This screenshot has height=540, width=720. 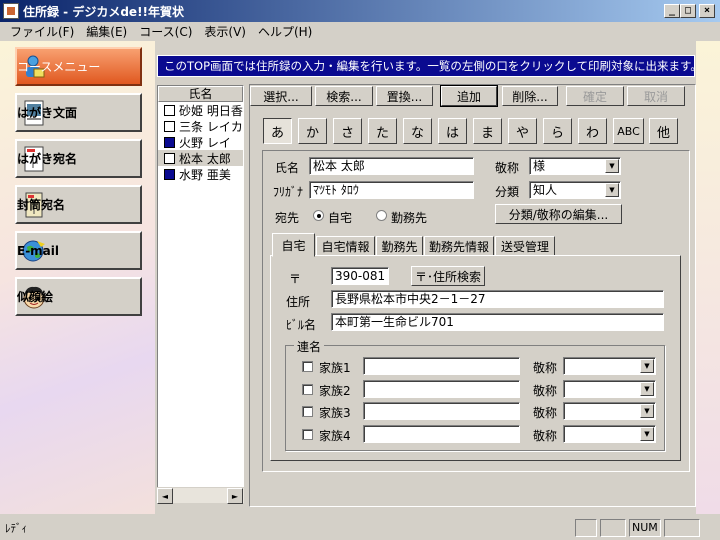 I want to click on course-menu-label: コースメニュー, so click(x=59, y=67).